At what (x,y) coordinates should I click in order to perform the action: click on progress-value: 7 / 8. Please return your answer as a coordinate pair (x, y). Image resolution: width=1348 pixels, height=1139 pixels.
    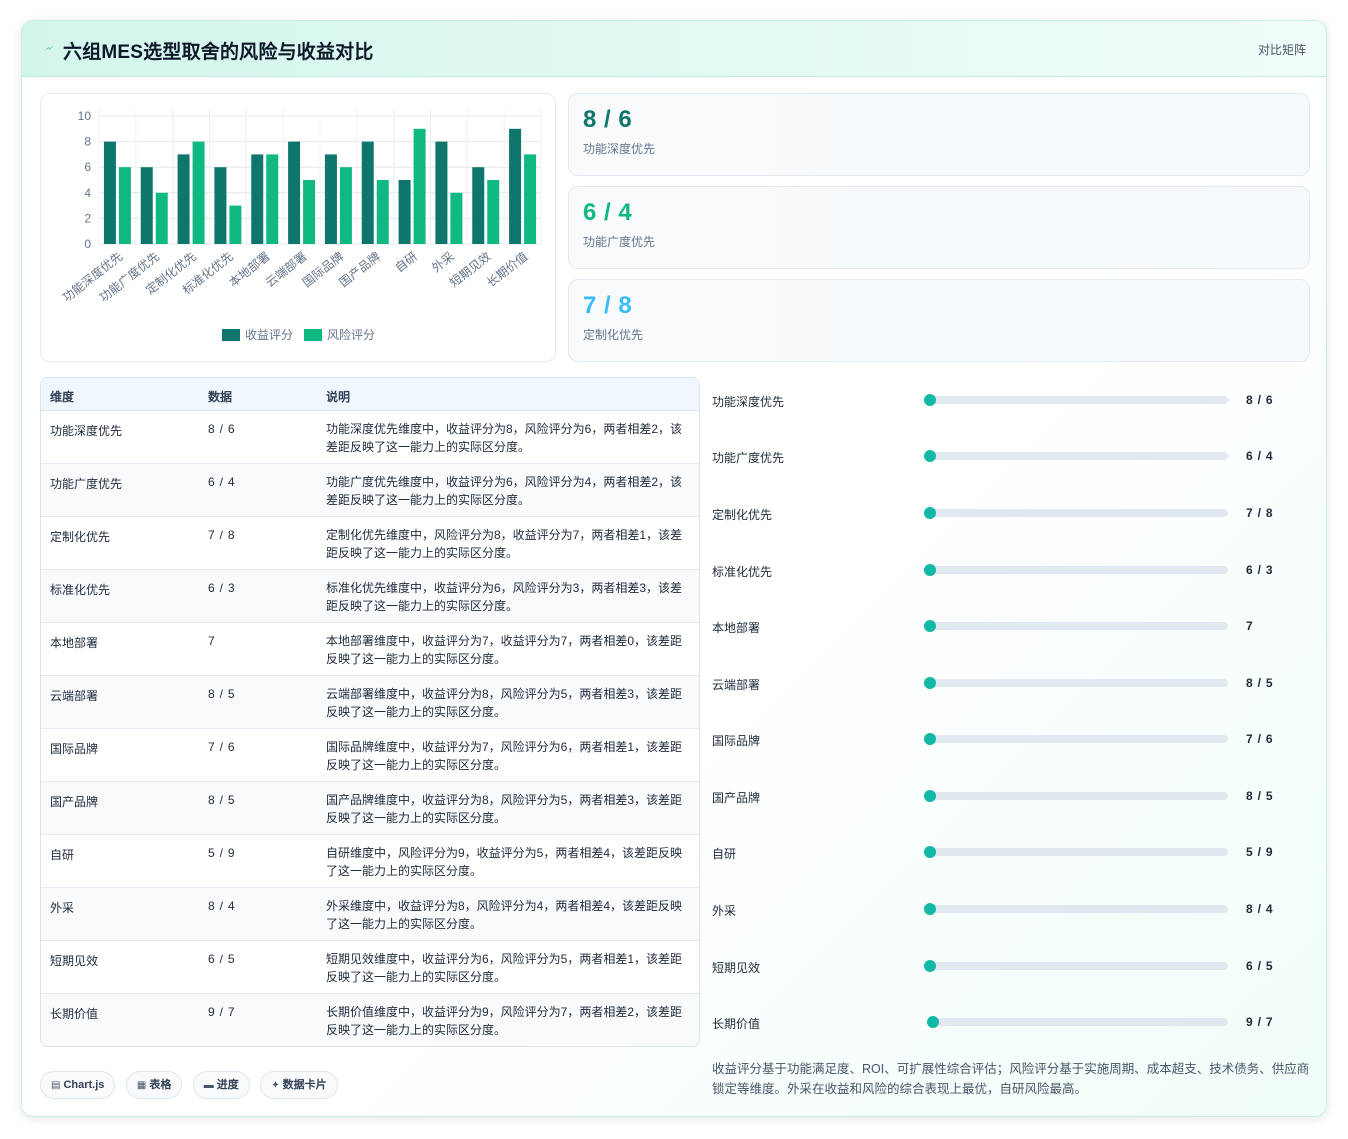
    Looking at the image, I should click on (1260, 513).